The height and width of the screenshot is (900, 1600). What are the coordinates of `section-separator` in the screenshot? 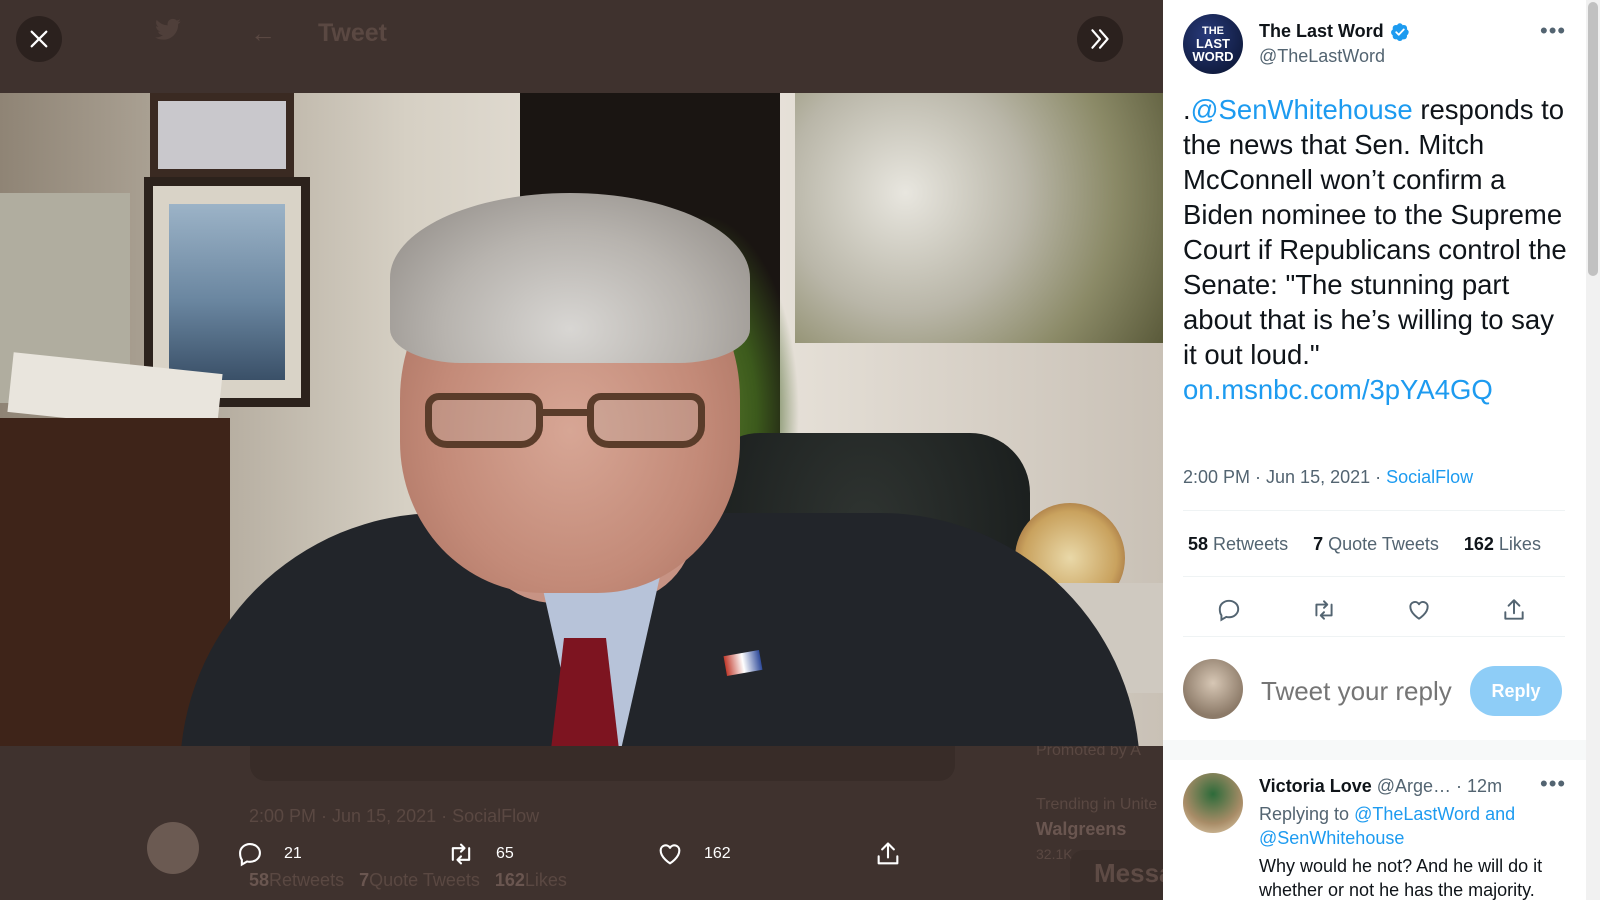 It's located at (1374, 750).